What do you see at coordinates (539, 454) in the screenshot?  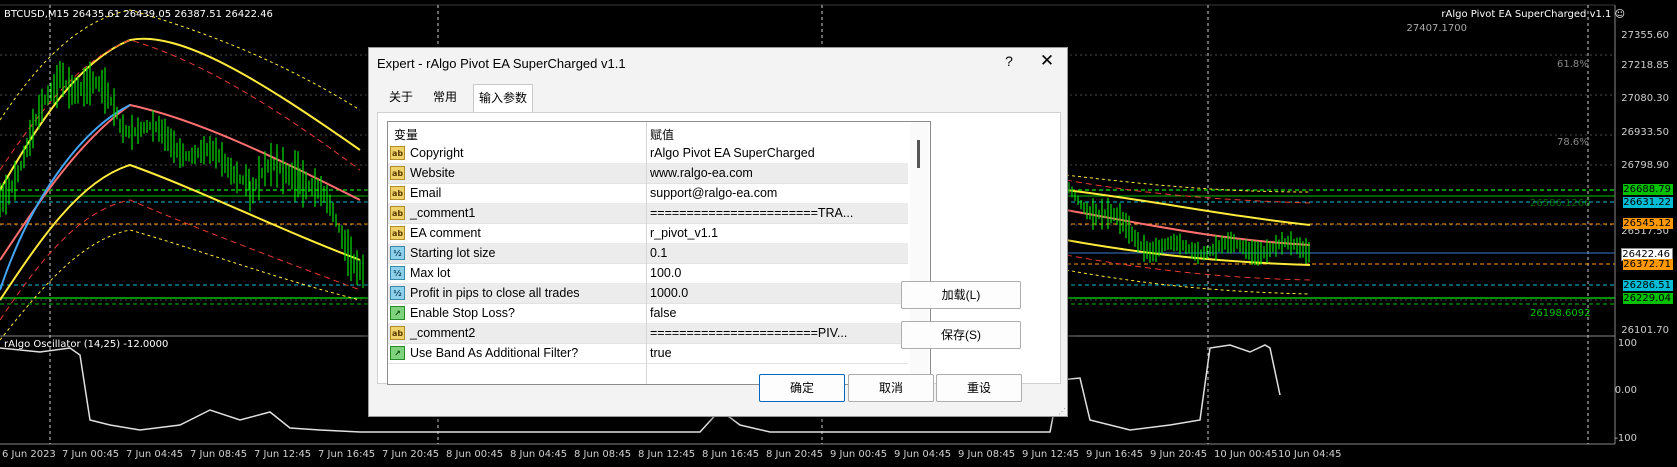 I see `time-axis-label: 8 Jun 04:45` at bounding box center [539, 454].